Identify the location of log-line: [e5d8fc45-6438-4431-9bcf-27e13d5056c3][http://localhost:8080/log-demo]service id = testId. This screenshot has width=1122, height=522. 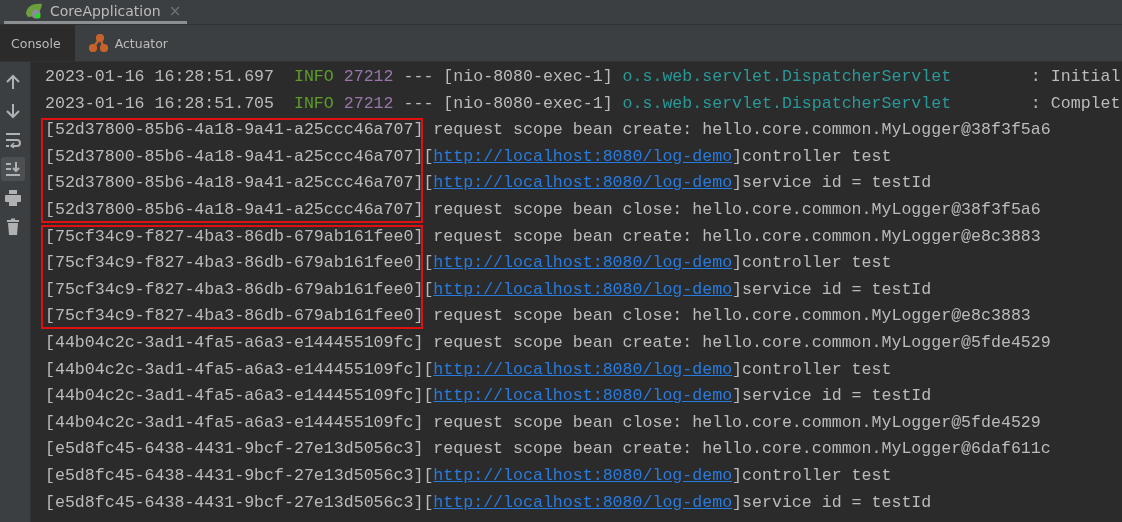
(489, 502).